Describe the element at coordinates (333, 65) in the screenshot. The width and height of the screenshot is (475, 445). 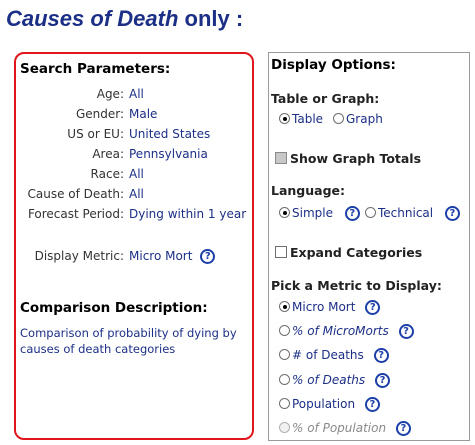
I see `display-options-heading: Display Options:` at that location.